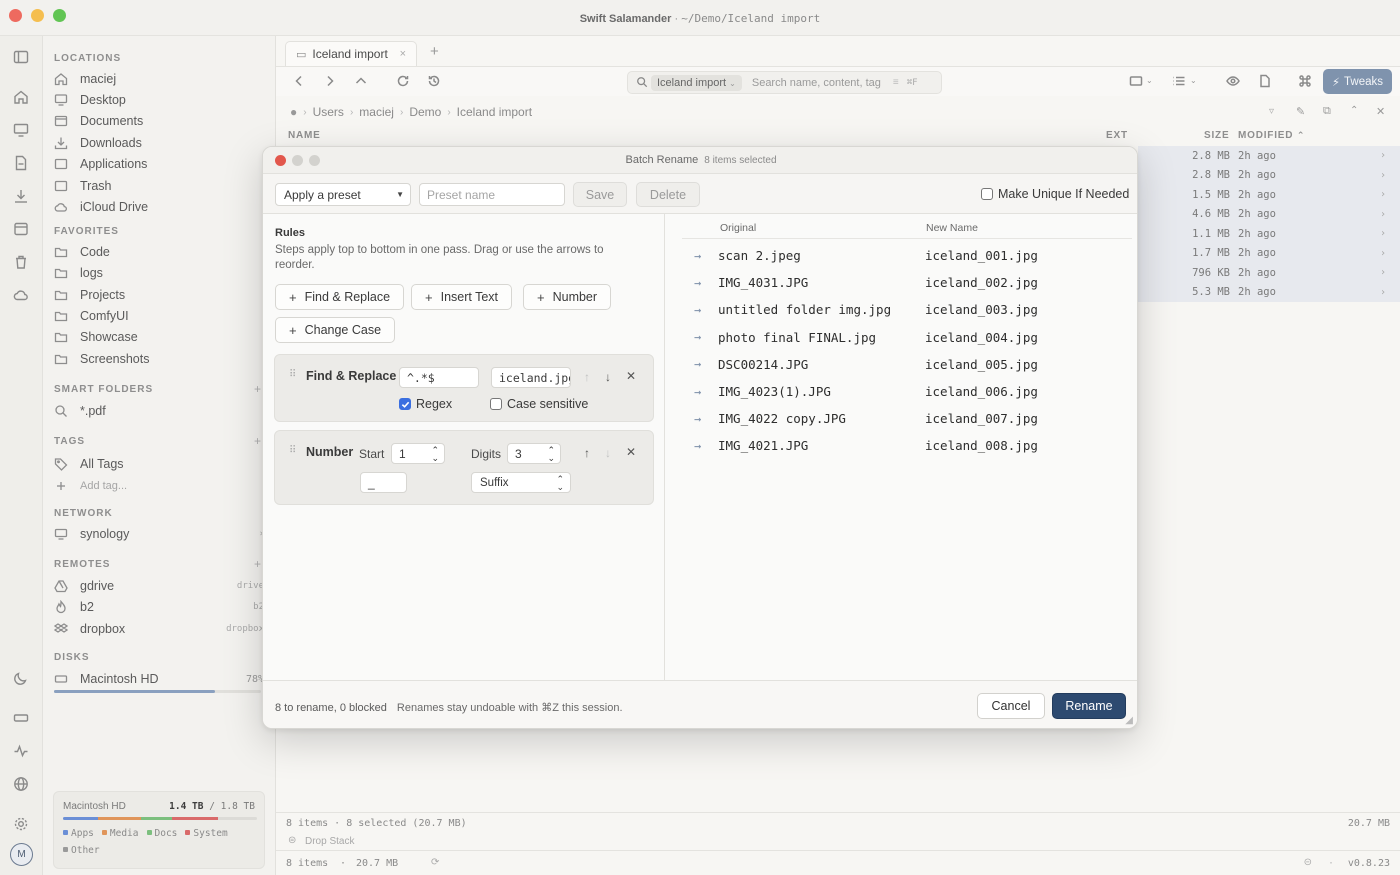 This screenshot has width=1400, height=875. What do you see at coordinates (539, 404) in the screenshot?
I see `case-sensitive-checkbox: Case sensitive` at bounding box center [539, 404].